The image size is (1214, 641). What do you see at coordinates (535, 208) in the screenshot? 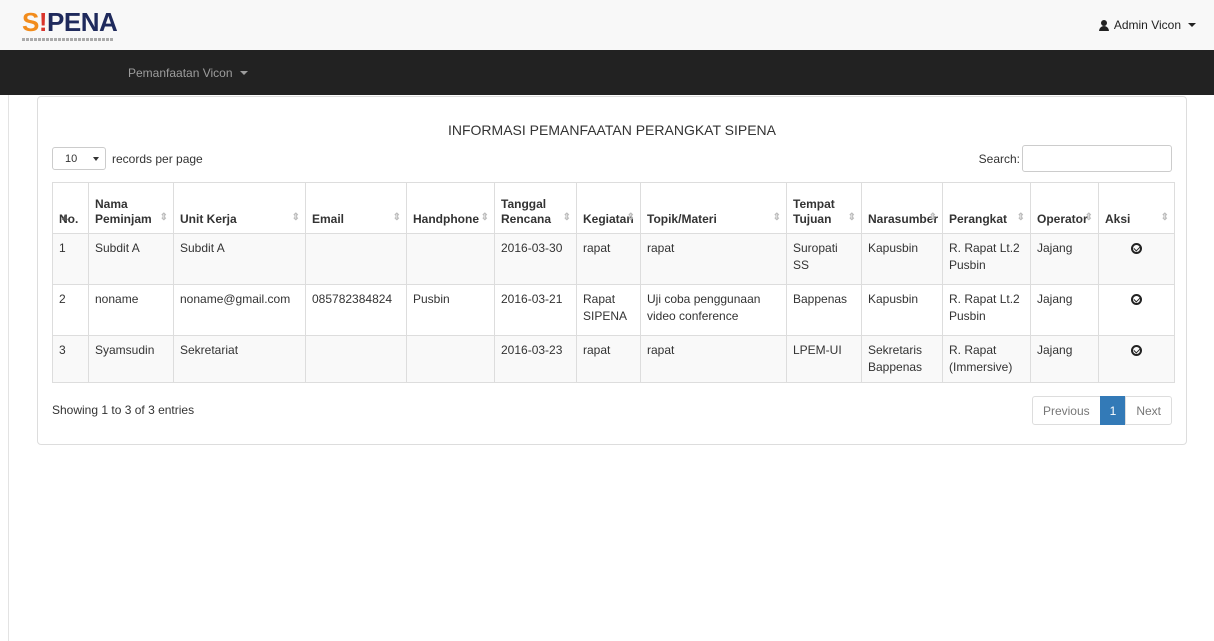
I see `column-header-tanggal-rencana: Tanggal Rencana ⇕` at bounding box center [535, 208].